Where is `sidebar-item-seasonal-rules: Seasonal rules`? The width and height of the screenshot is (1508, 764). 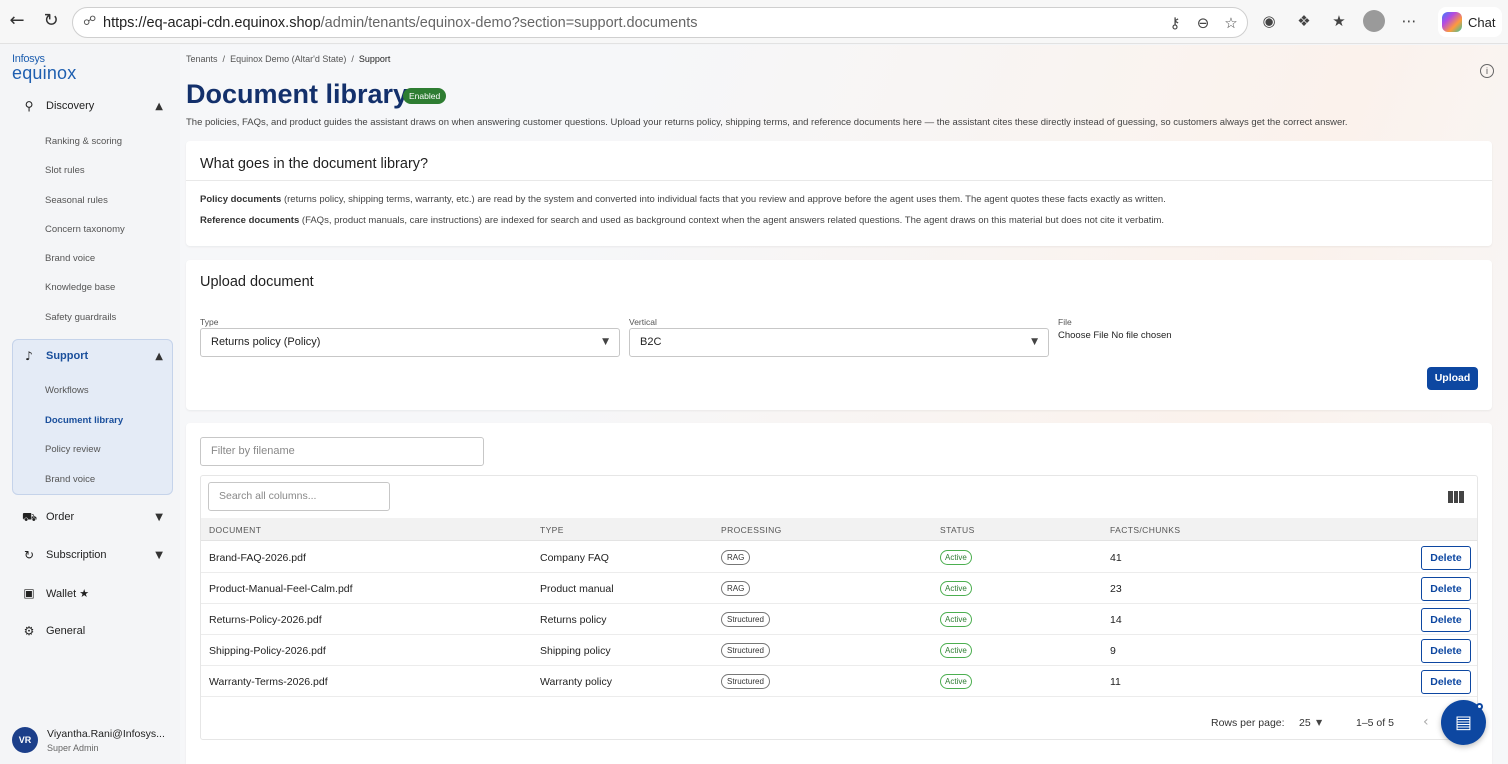 sidebar-item-seasonal-rules: Seasonal rules is located at coordinates (76, 200).